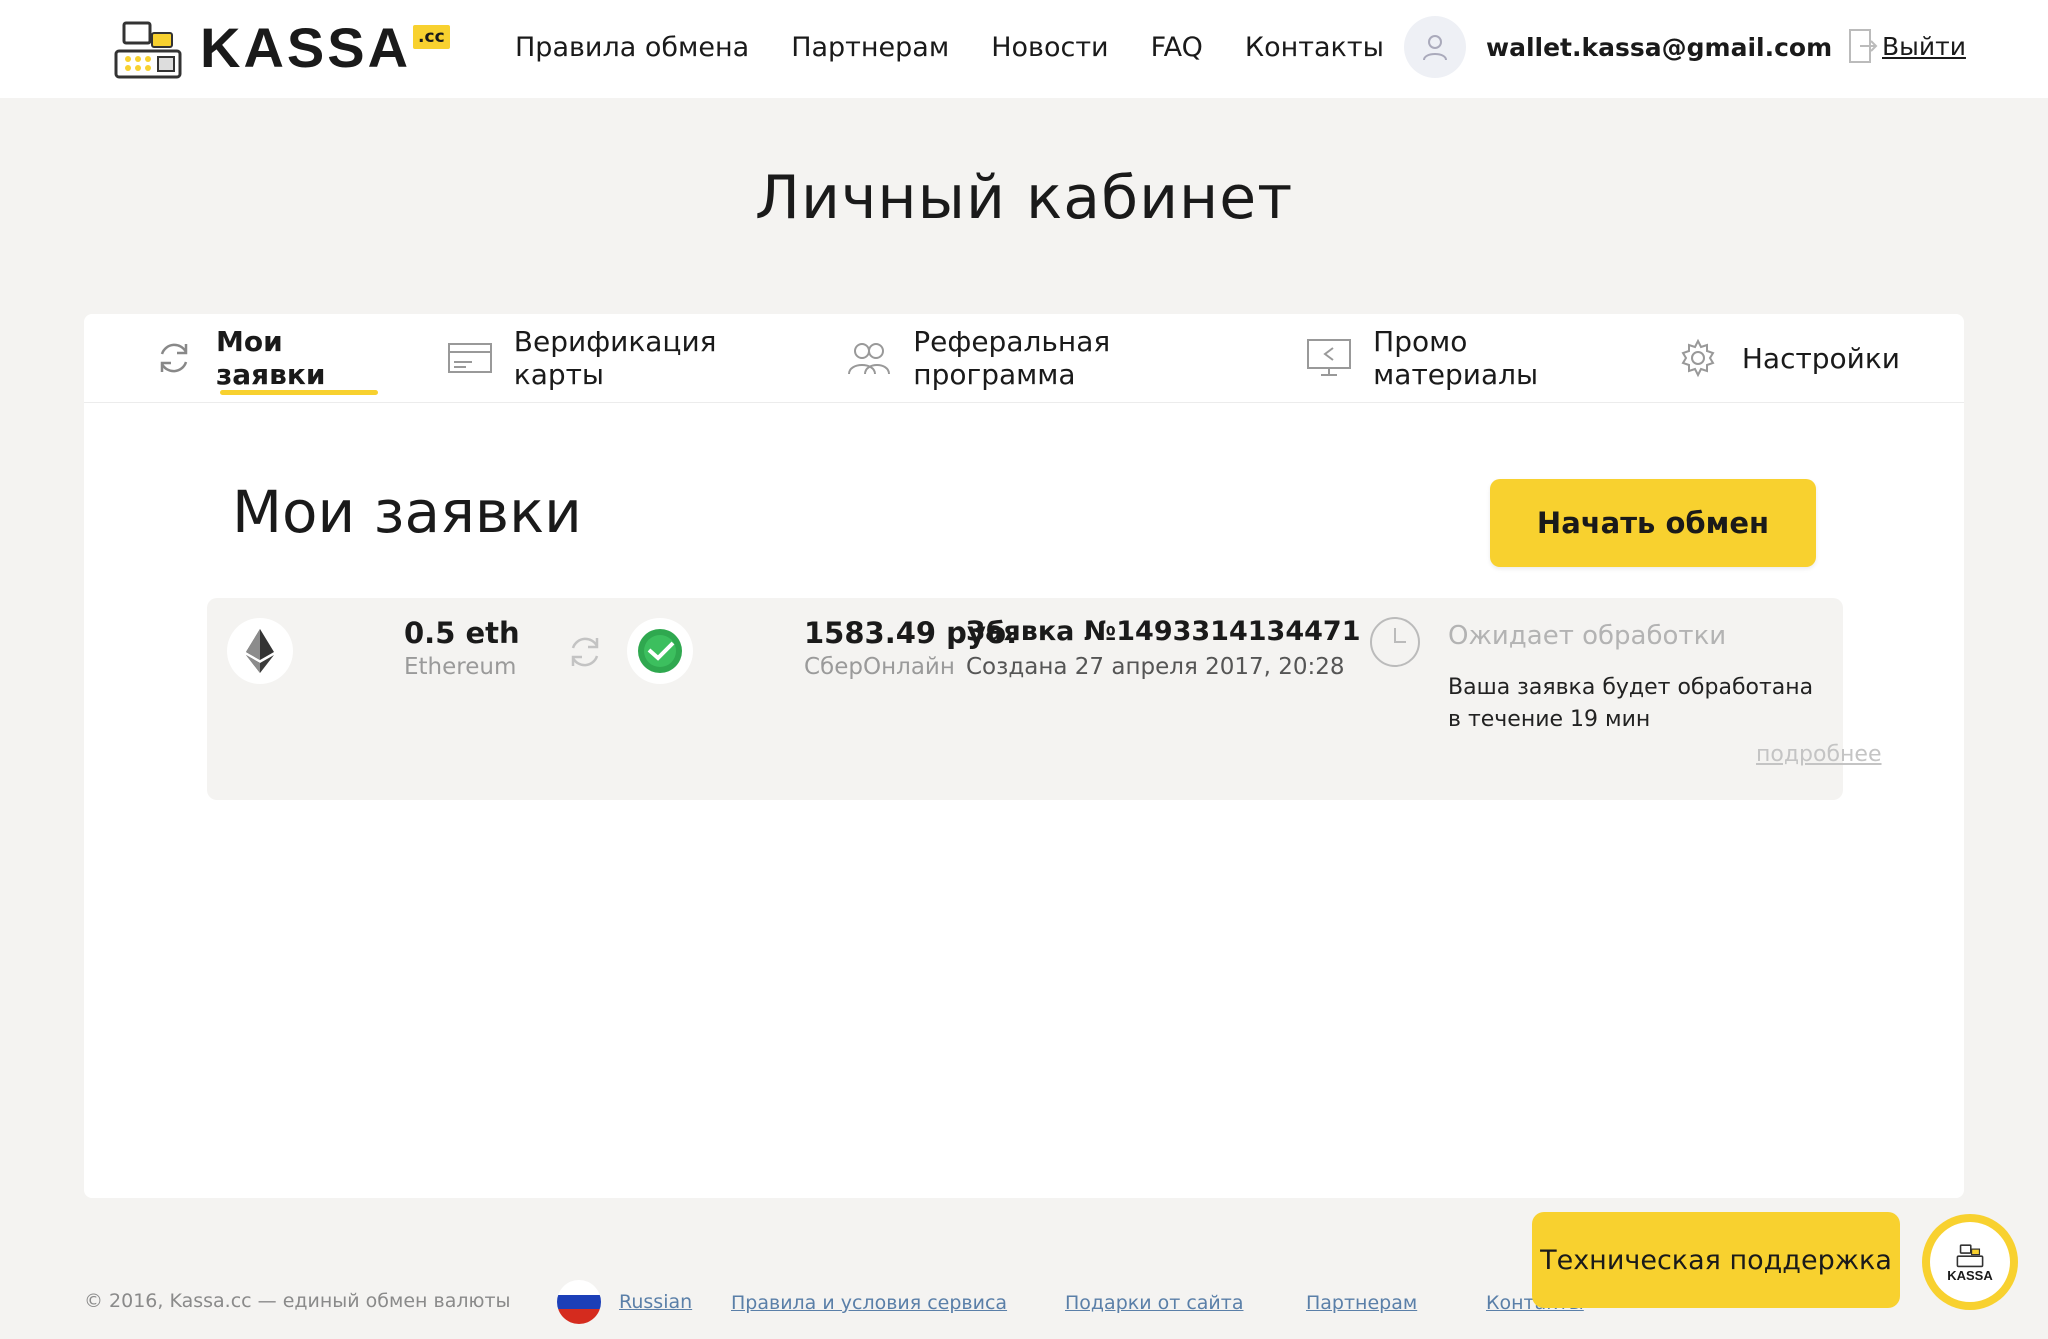 This screenshot has width=2048, height=1339. What do you see at coordinates (879, 667) in the screenshot?
I see `to-method: СберОнлайн` at bounding box center [879, 667].